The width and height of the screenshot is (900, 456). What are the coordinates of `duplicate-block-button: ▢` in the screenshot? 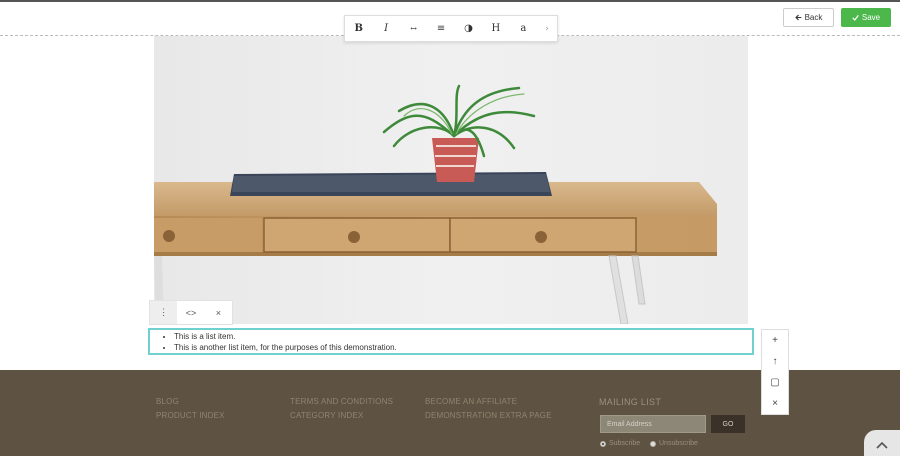 It's located at (775, 382).